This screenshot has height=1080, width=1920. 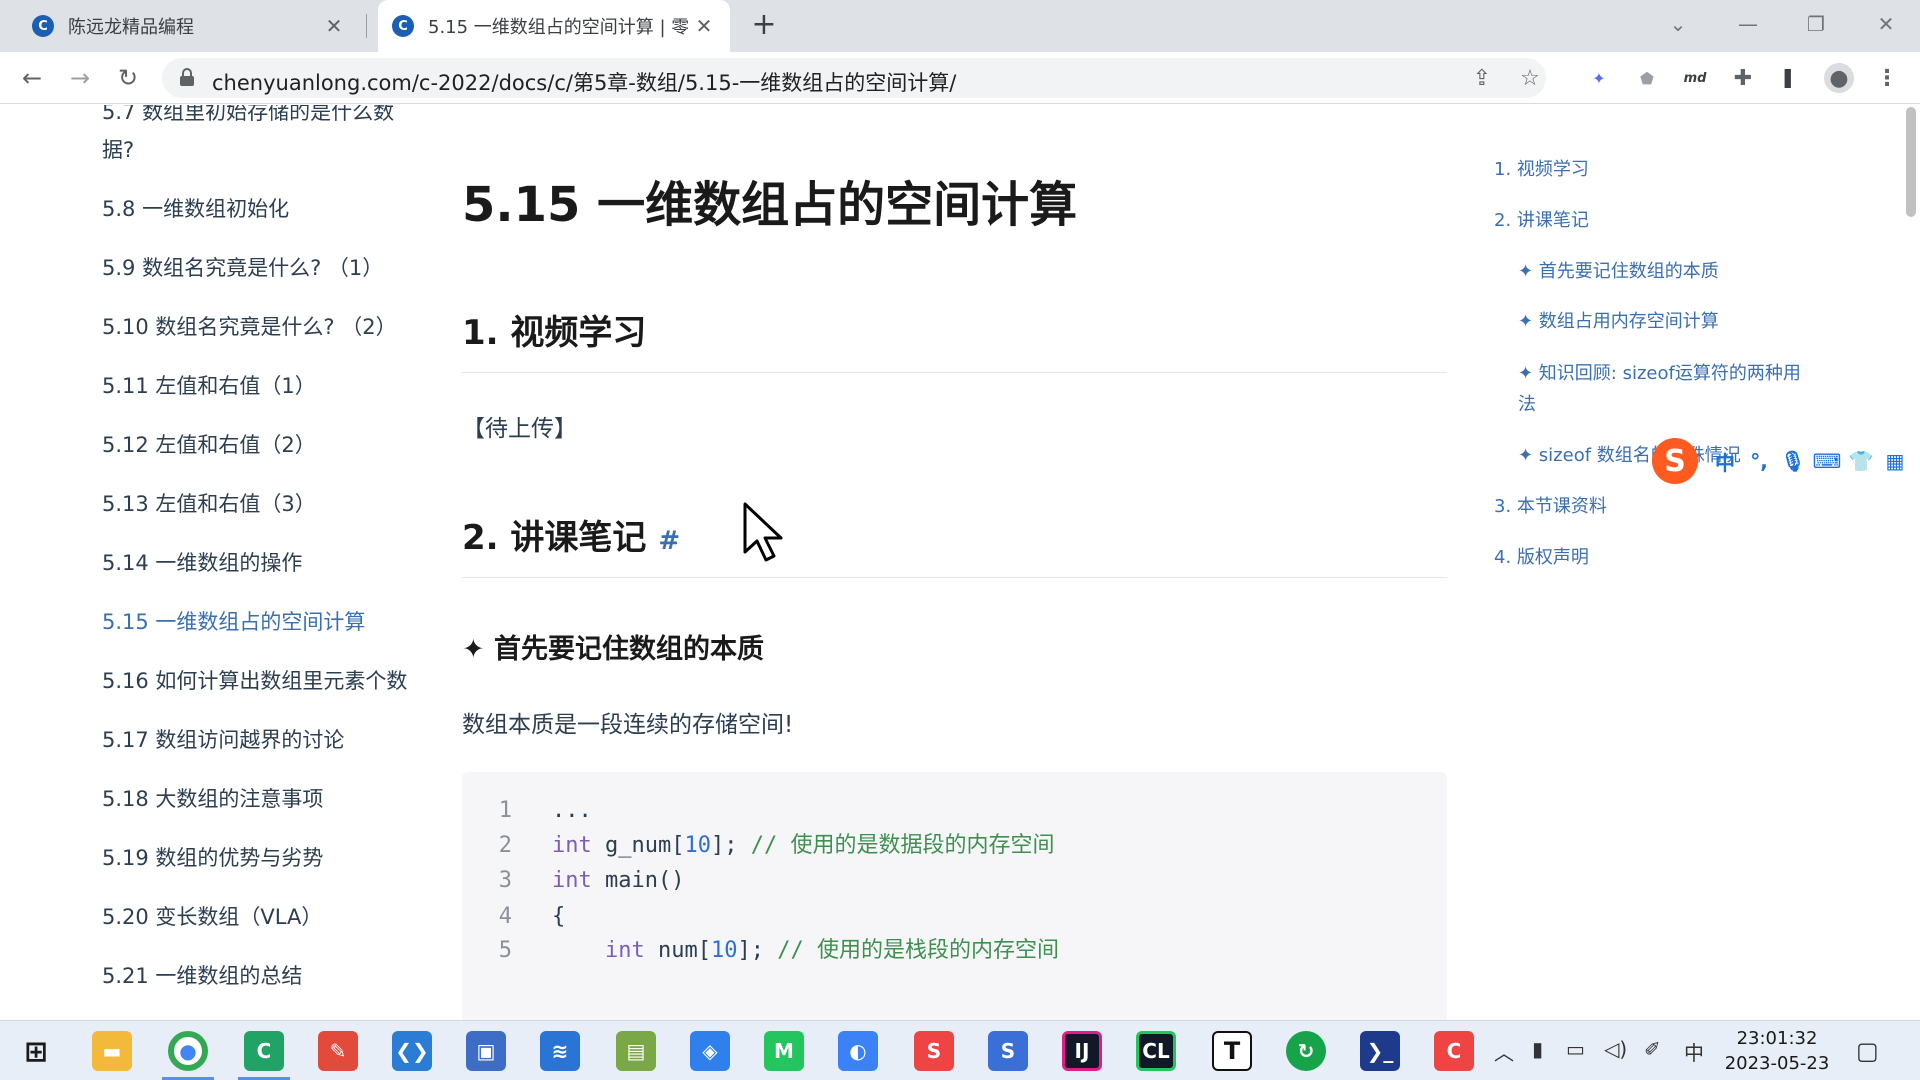 What do you see at coordinates (1530, 78) in the screenshot?
I see `bookmark-star-icon: ☆` at bounding box center [1530, 78].